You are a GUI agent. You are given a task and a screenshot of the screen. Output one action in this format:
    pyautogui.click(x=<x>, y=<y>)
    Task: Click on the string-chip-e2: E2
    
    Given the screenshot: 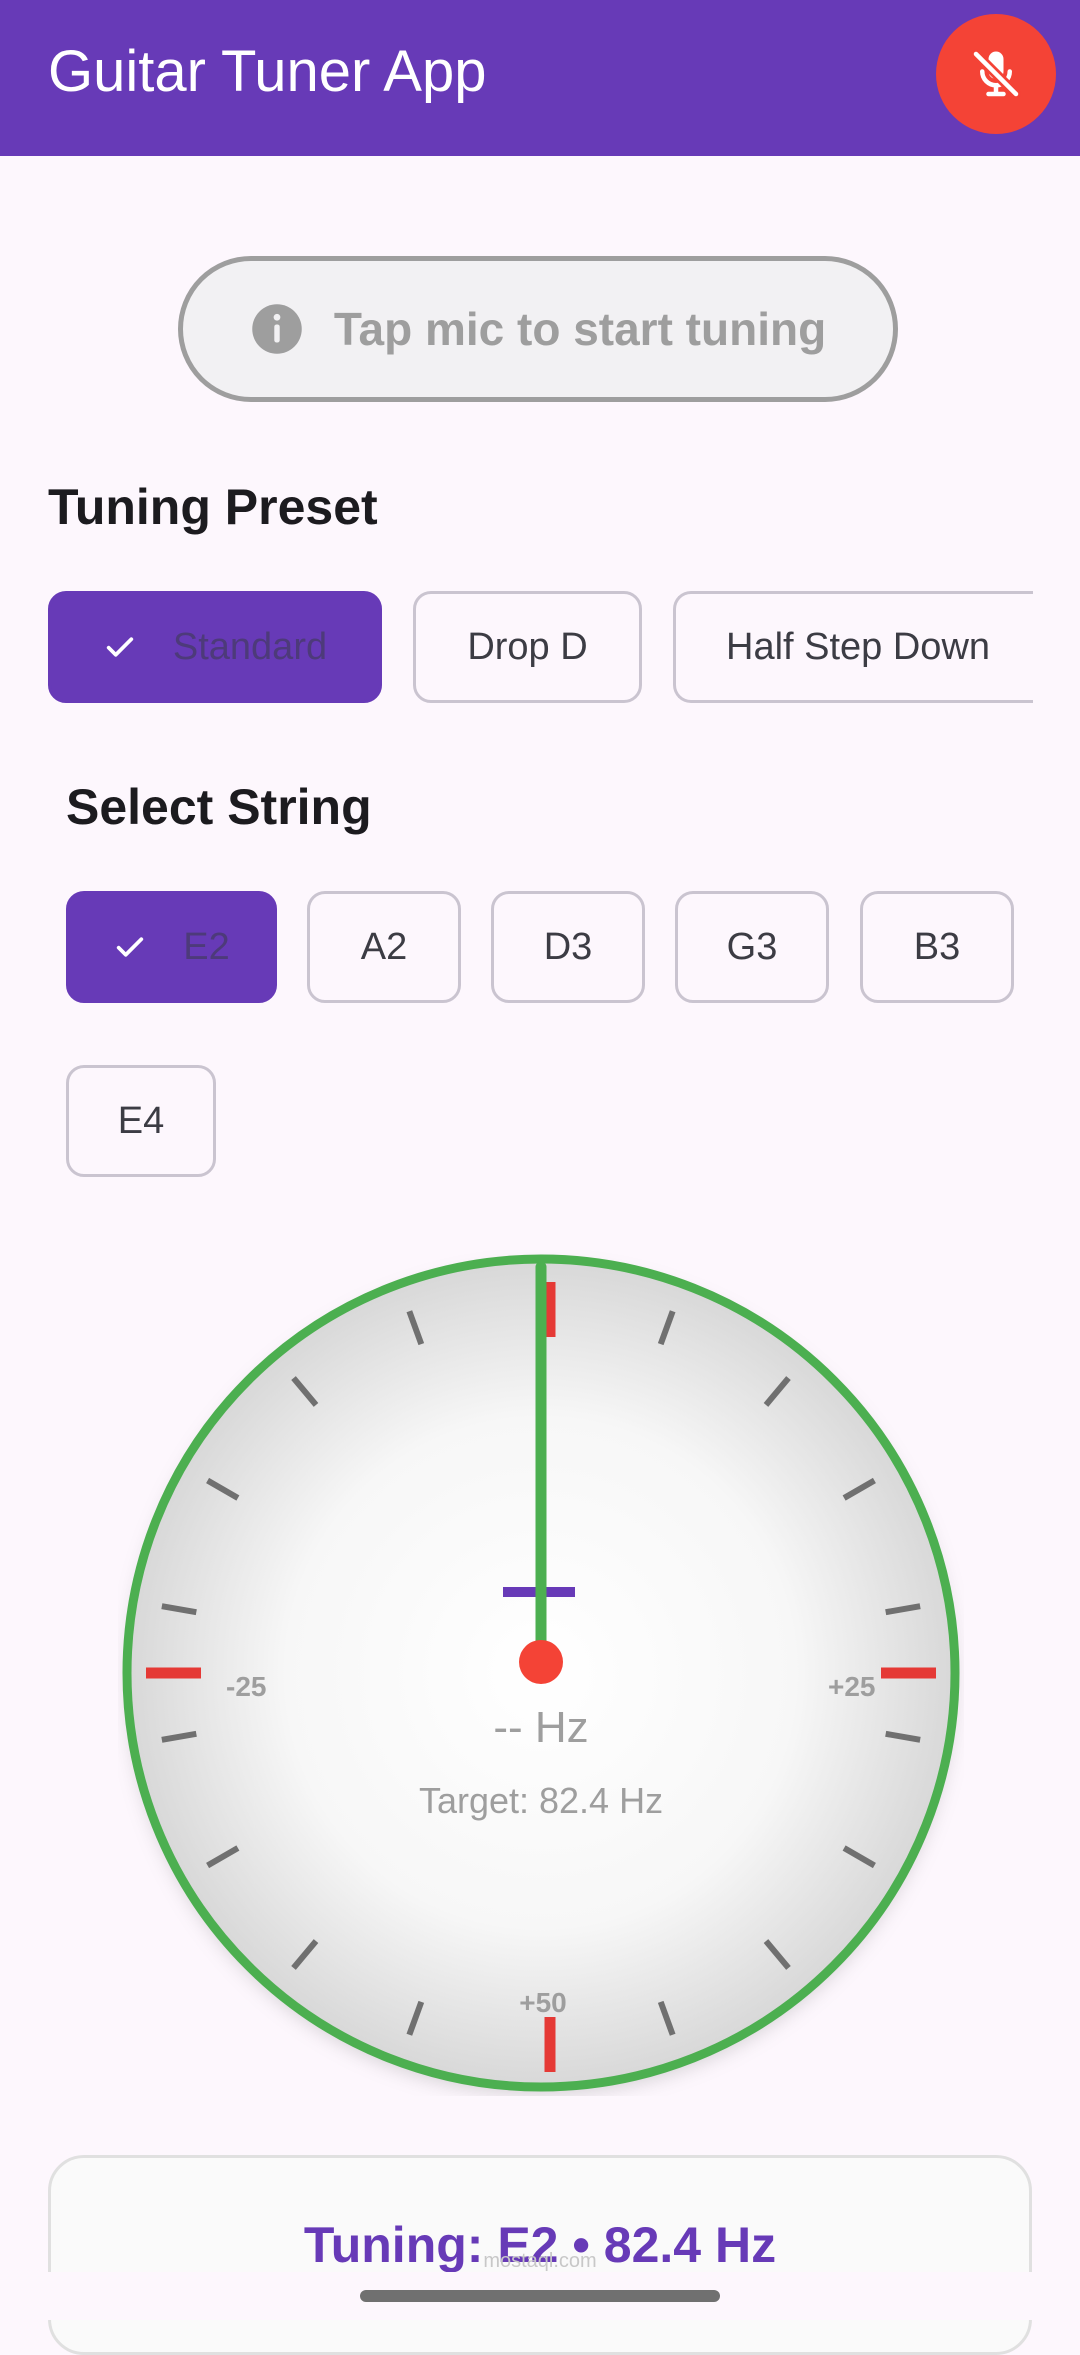 What is the action you would take?
    pyautogui.click(x=171, y=947)
    